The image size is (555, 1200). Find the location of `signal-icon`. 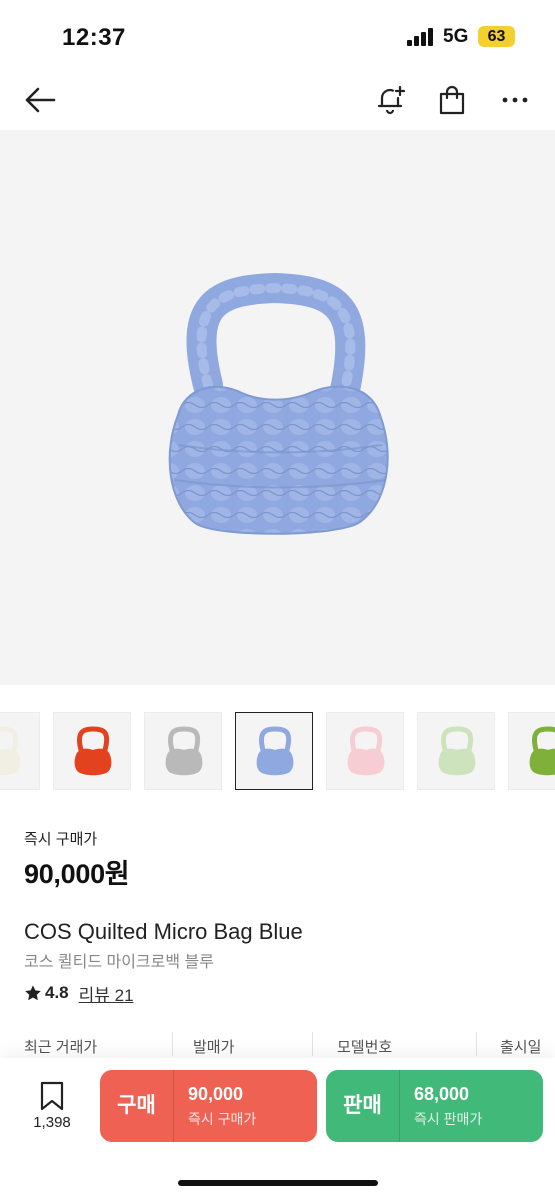

signal-icon is located at coordinates (421, 37).